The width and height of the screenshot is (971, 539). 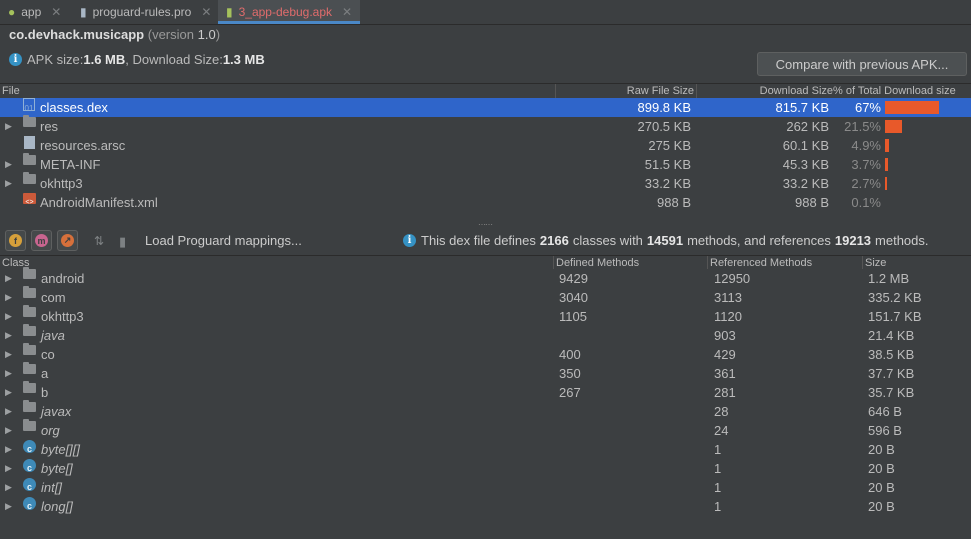 I want to click on class-row: ▶ c int[] 1 20 B, so click(x=485, y=487).